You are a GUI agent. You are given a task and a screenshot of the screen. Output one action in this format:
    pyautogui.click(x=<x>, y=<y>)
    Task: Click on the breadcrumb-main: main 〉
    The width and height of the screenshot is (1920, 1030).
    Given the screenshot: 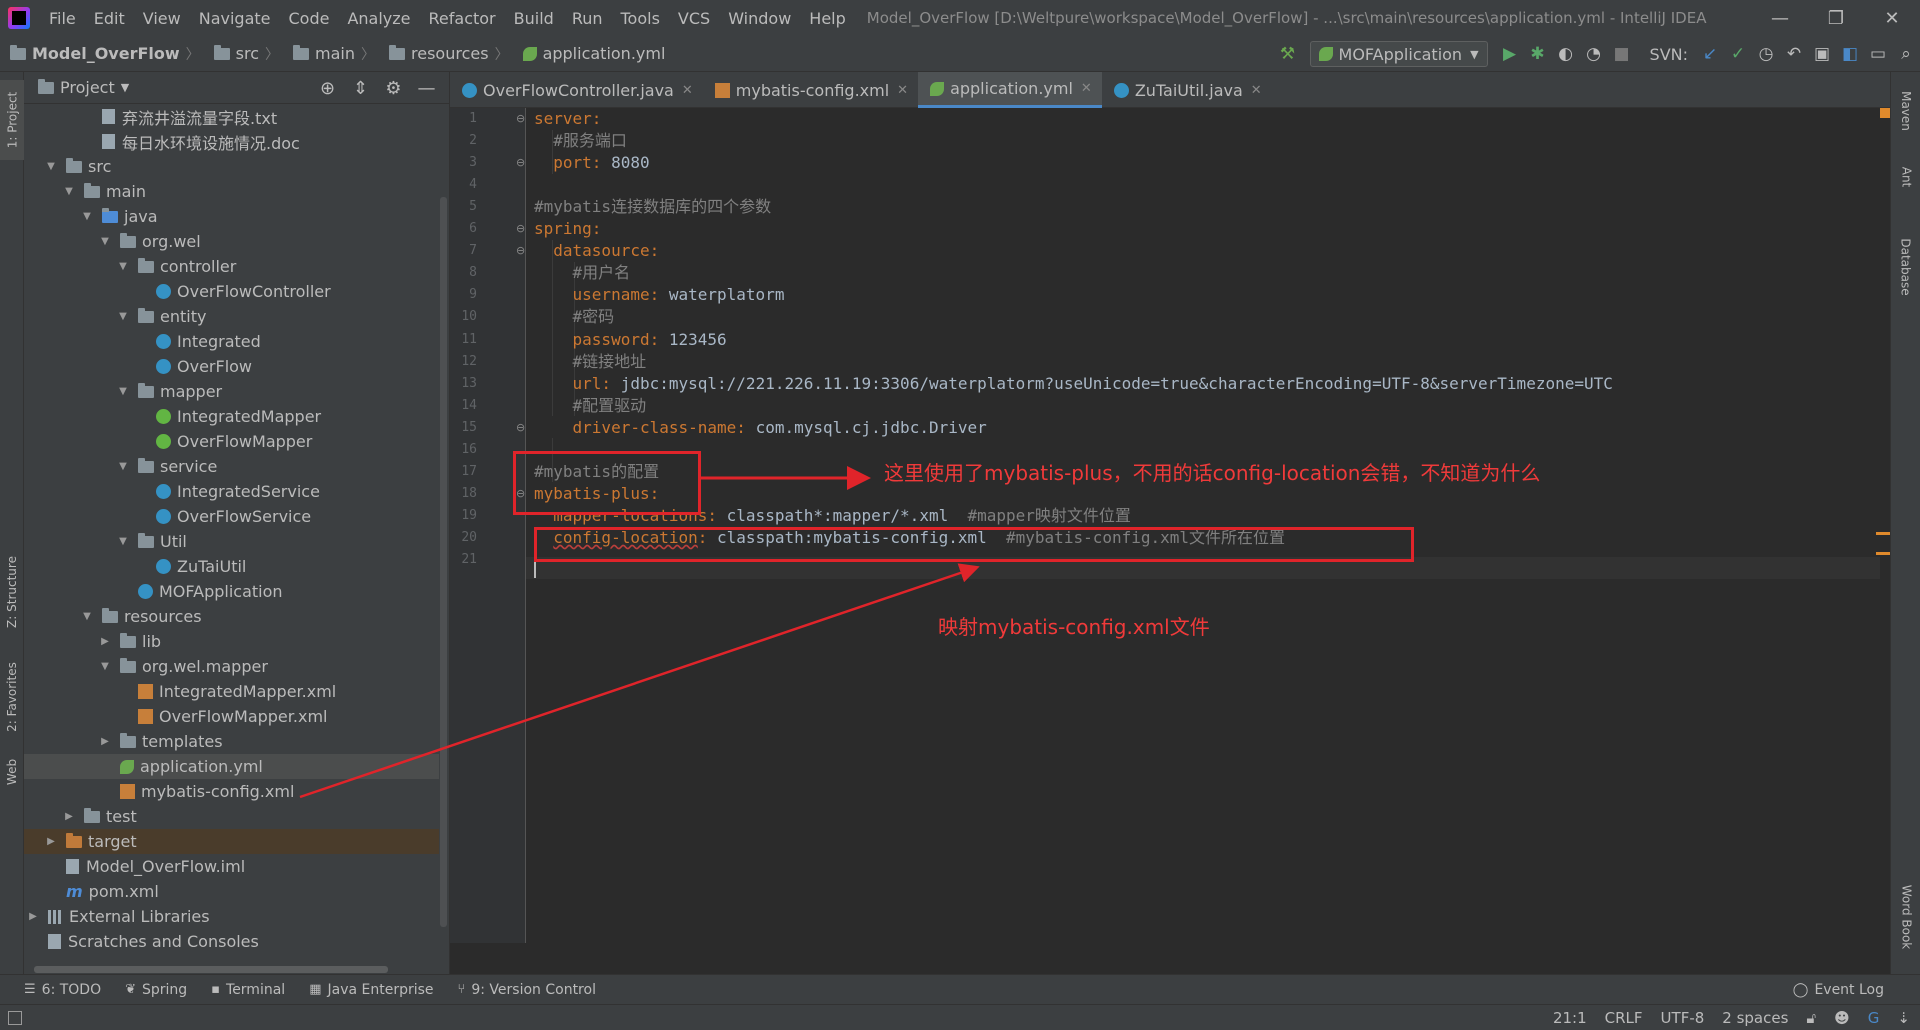 What is the action you would take?
    pyautogui.click(x=331, y=54)
    